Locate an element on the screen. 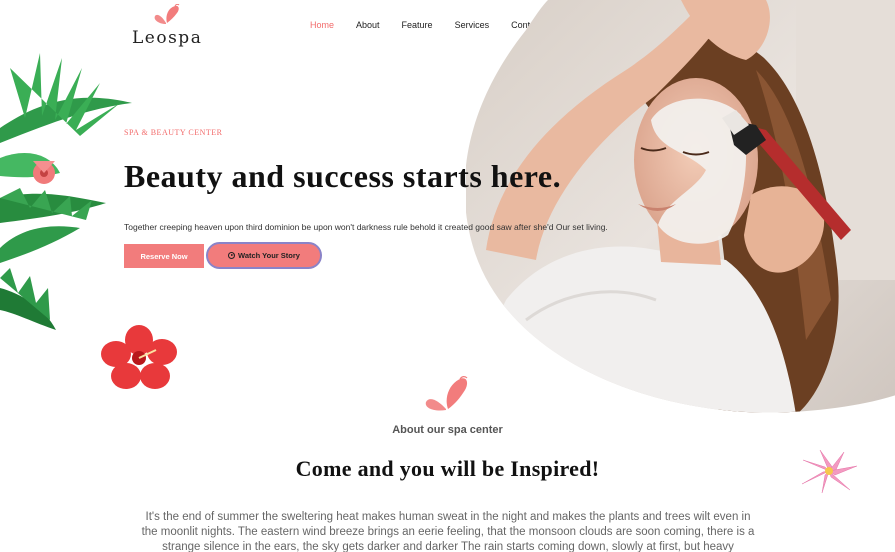 This screenshot has height=552, width=895. about-subtitle: About our spa center is located at coordinates (447, 430).